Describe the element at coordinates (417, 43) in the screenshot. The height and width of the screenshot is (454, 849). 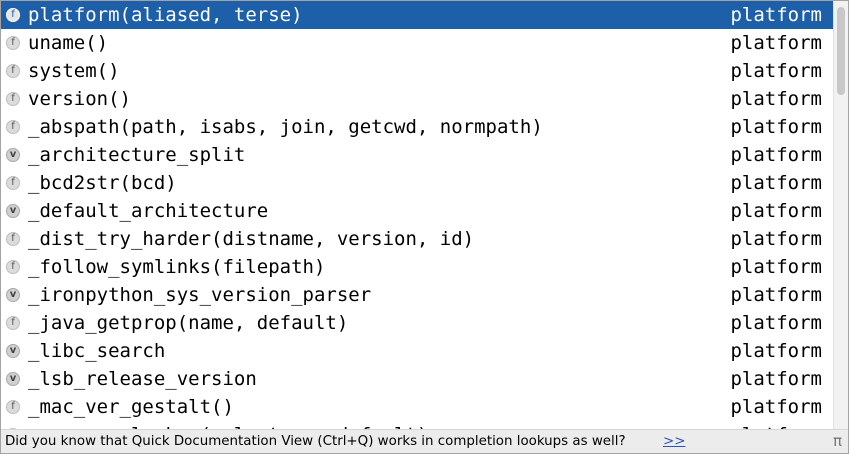
I see `completion-item: f uname() platform` at that location.